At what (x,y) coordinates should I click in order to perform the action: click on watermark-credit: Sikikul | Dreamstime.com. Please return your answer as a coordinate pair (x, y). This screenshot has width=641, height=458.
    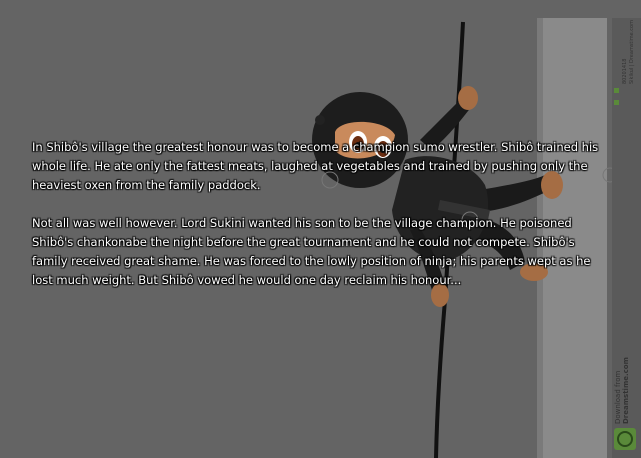
    Looking at the image, I should click on (632, 52).